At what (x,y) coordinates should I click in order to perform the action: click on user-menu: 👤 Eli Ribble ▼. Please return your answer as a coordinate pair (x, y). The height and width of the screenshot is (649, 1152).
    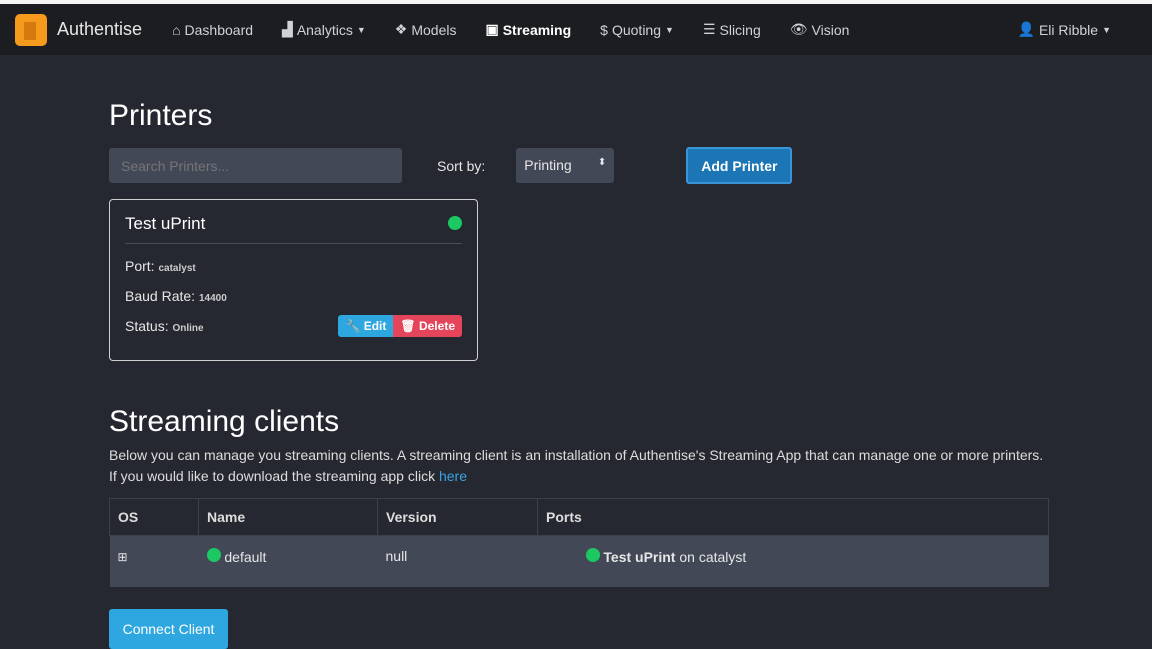
    Looking at the image, I should click on (1065, 29).